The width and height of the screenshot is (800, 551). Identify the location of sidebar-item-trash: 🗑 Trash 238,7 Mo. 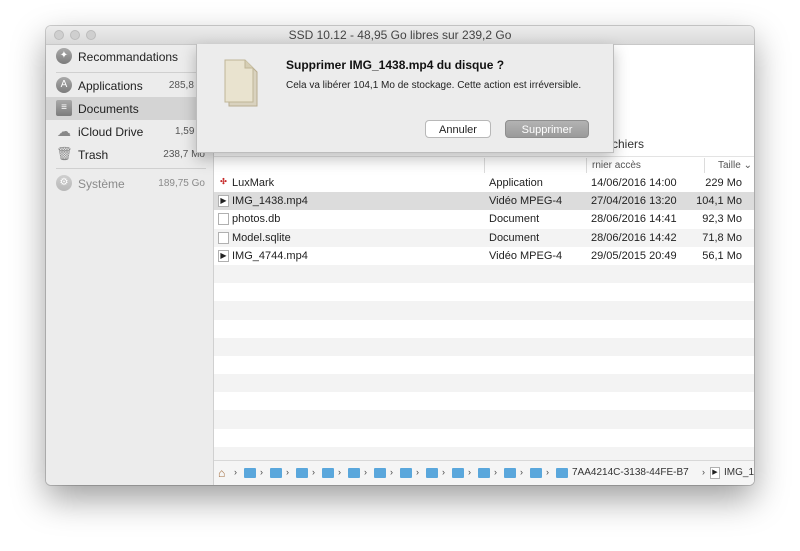
(129, 154).